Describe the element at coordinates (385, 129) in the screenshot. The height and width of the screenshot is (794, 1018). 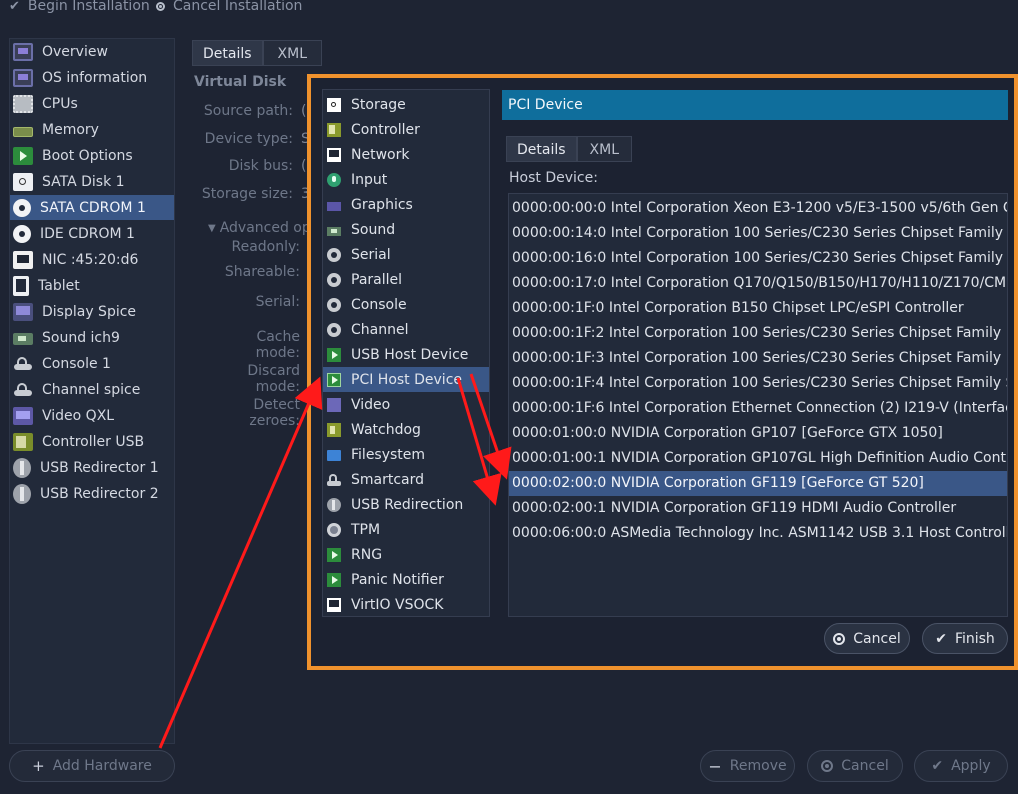
I see `hardware-type-label: Controller` at that location.